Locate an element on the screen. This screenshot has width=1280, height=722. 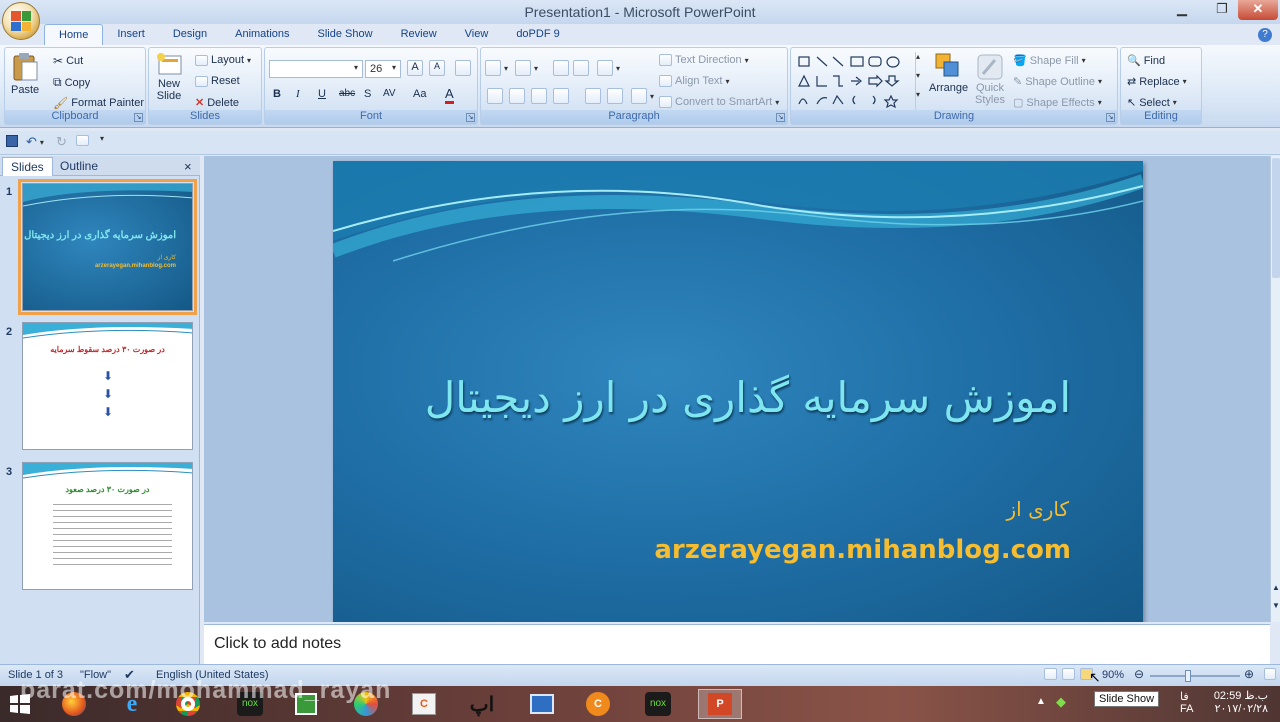
save-button is located at coordinates (12, 141).